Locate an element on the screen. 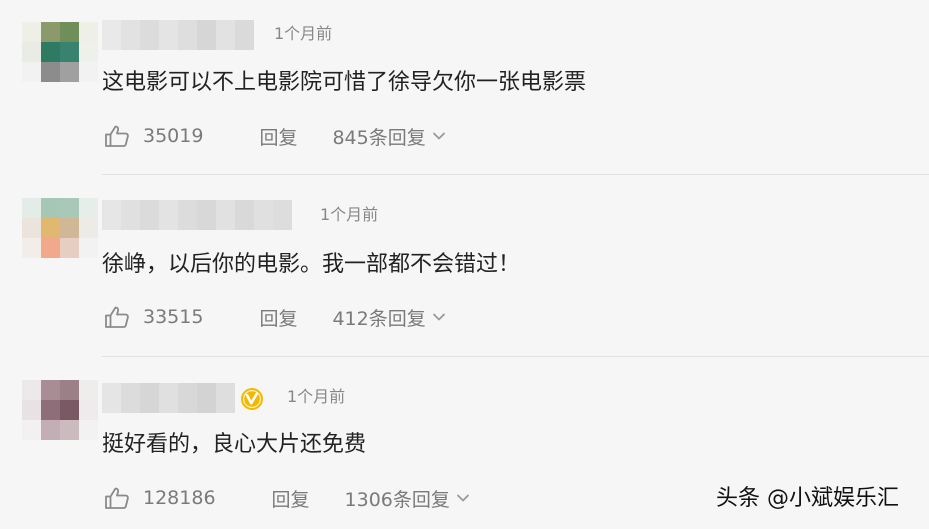  view-replies-button: 412条回复 is located at coordinates (388, 317).